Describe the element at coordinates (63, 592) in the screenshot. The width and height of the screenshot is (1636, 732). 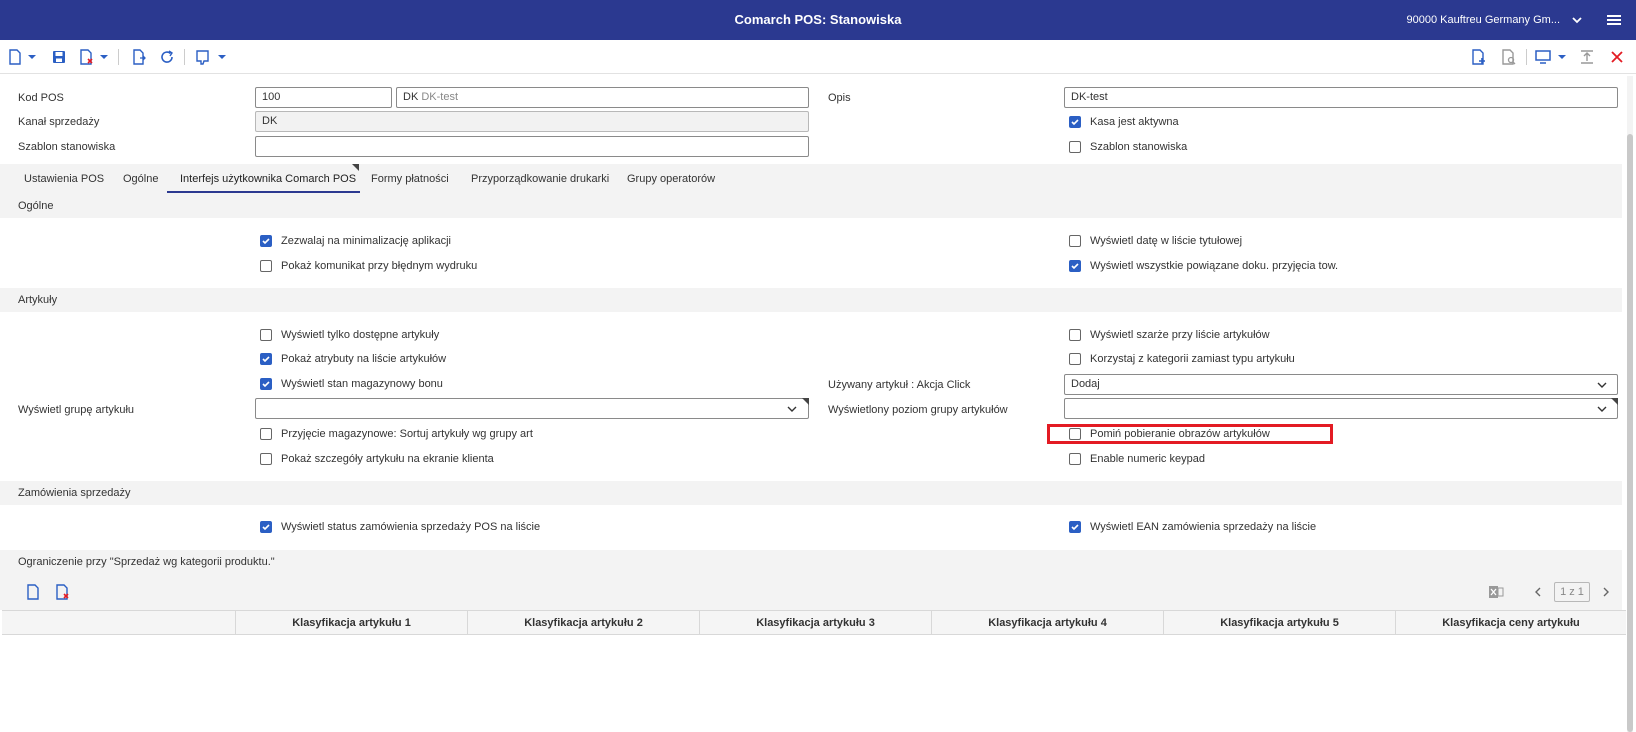
I see `delete-row-icon` at that location.